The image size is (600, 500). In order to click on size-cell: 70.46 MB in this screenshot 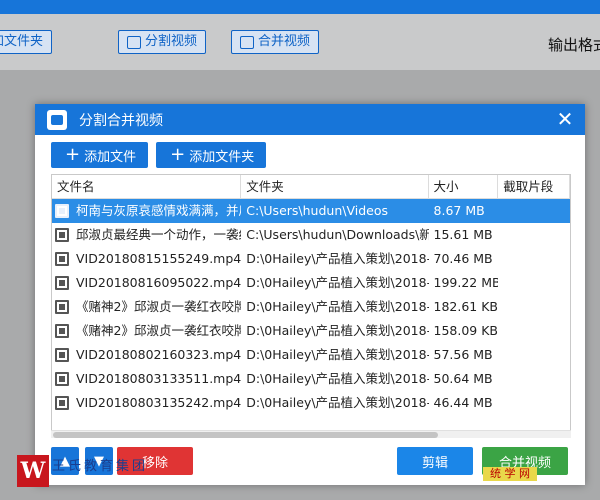, I will do `click(463, 258)`.